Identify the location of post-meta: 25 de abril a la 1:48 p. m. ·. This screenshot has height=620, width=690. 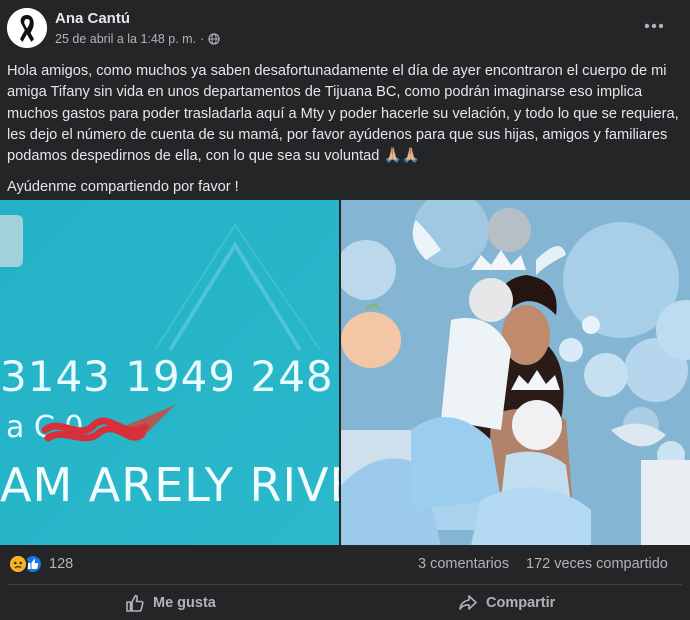
(137, 39).